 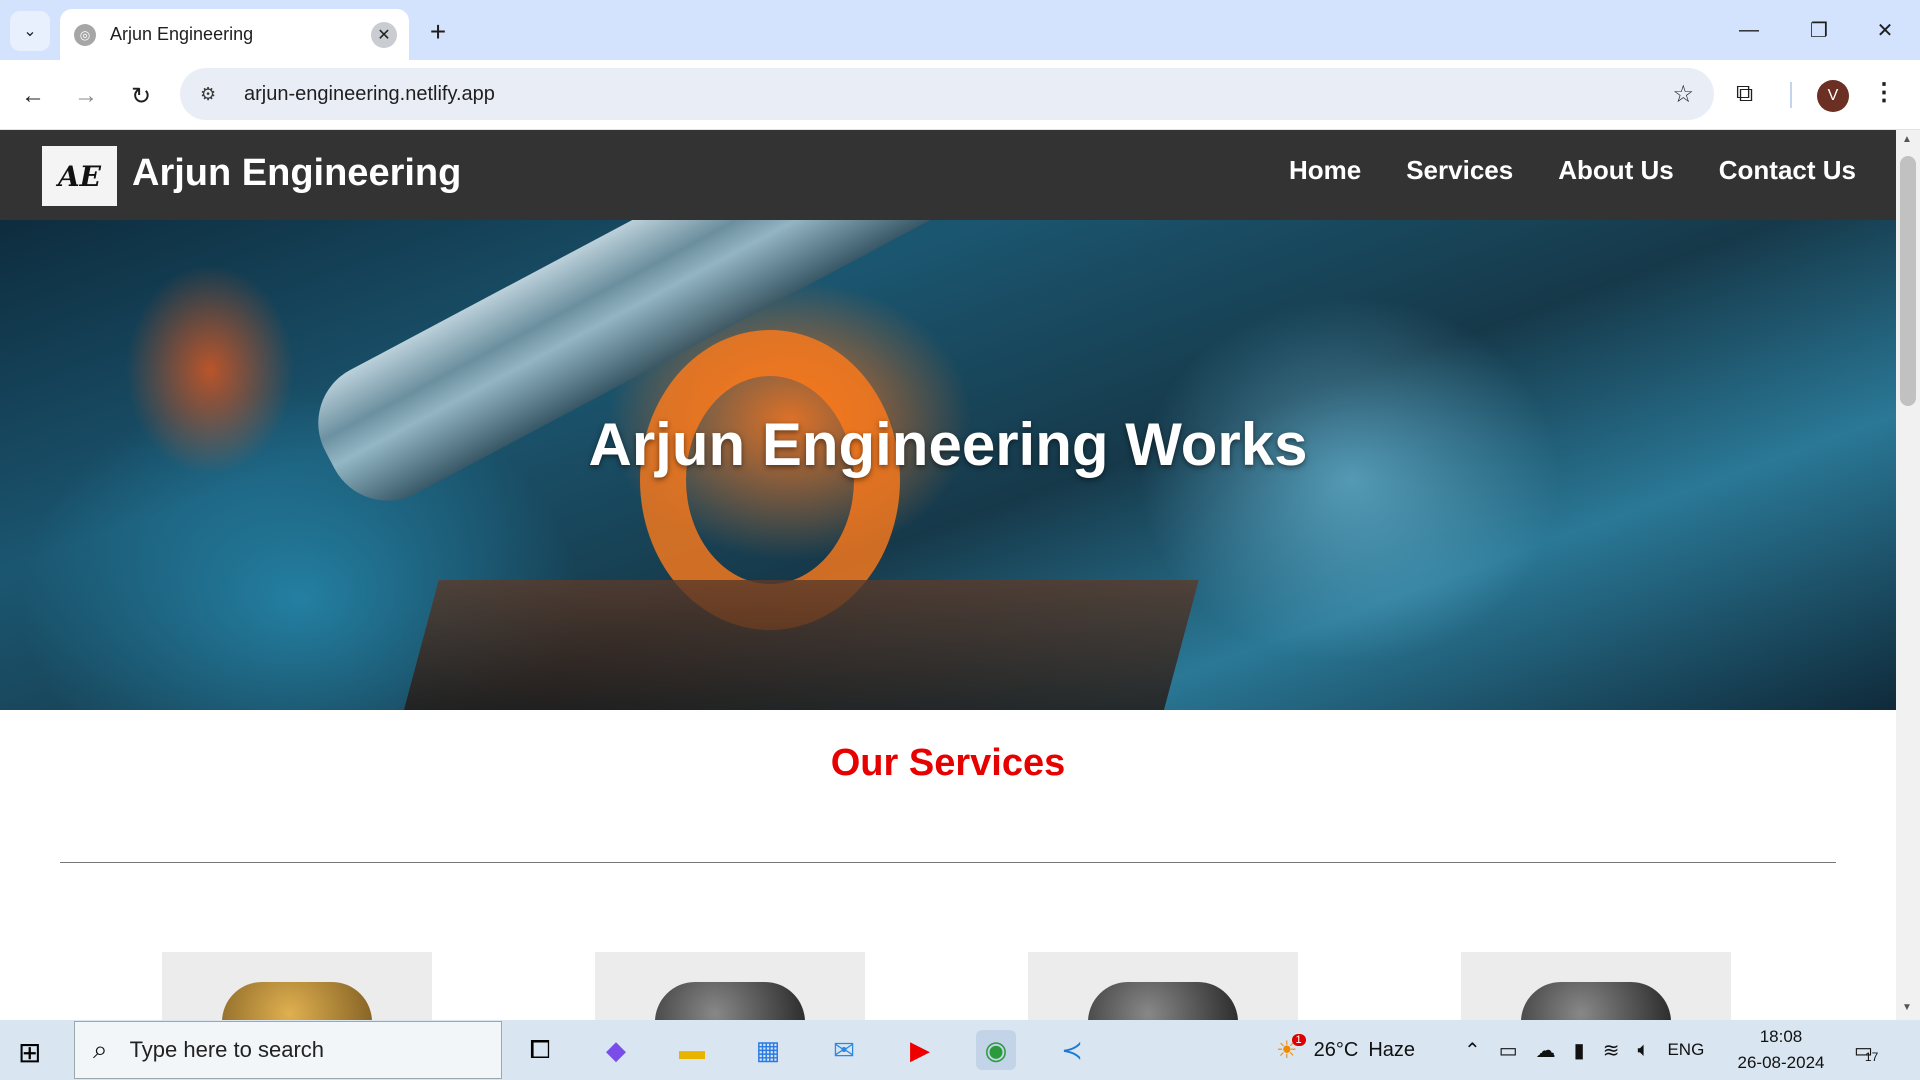 What do you see at coordinates (1616, 170) in the screenshot?
I see `nav-about-us: About Us` at bounding box center [1616, 170].